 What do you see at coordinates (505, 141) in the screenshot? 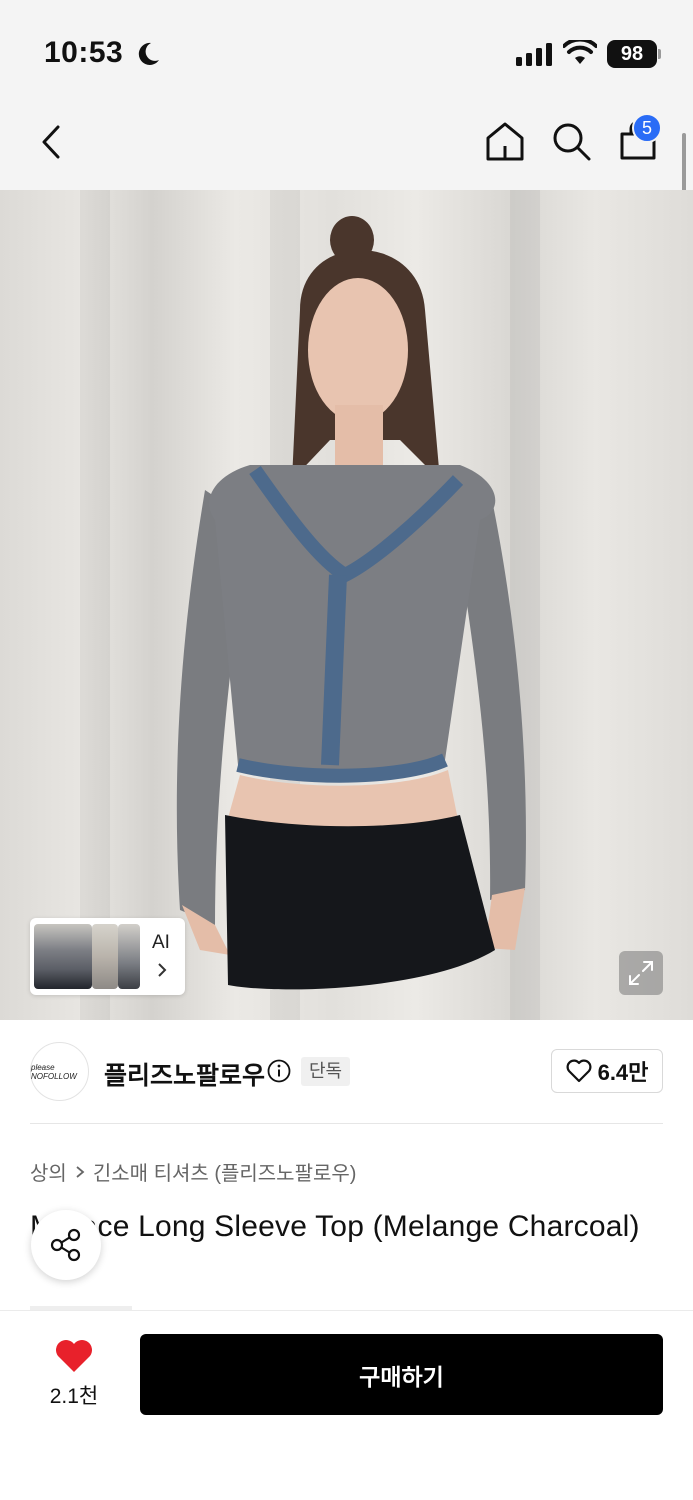
I see `home-icon` at bounding box center [505, 141].